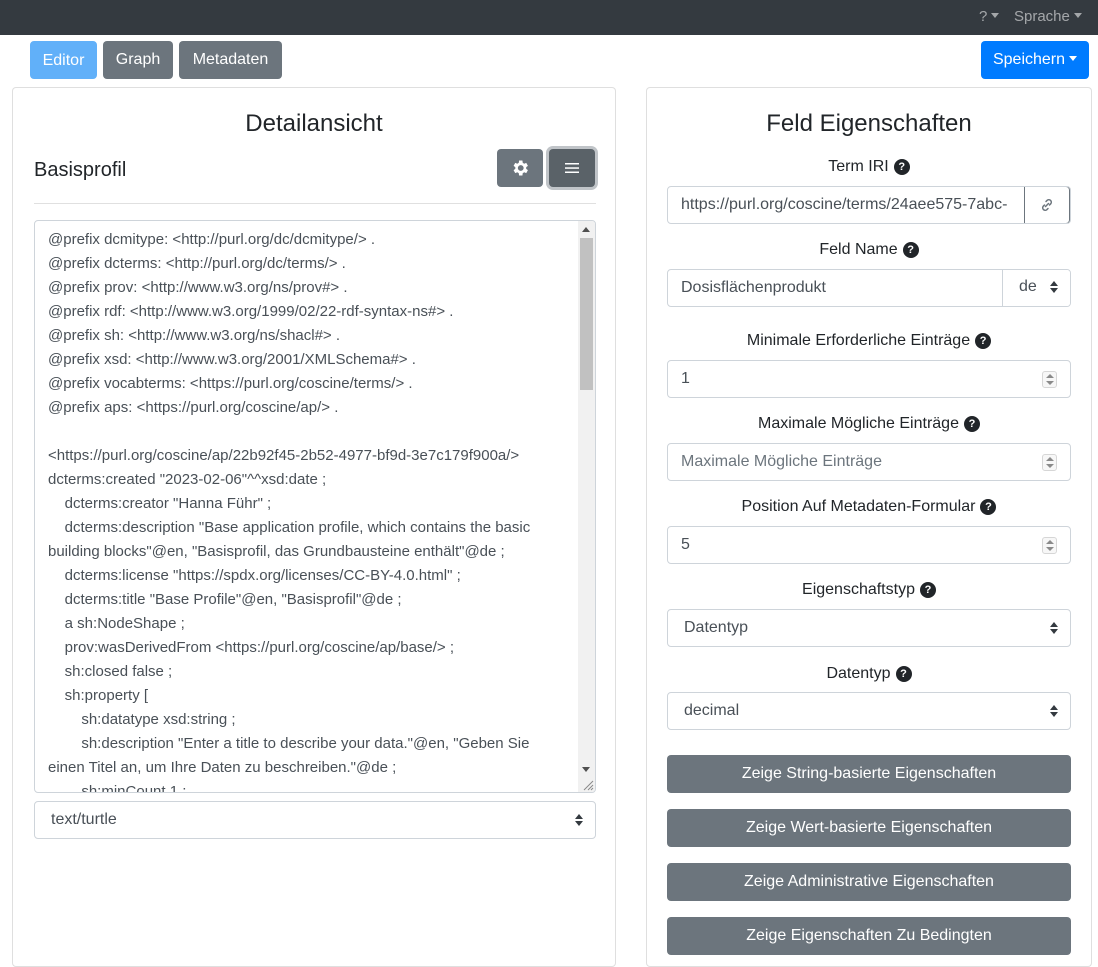 This screenshot has width=1098, height=967. Describe the element at coordinates (1029, 59) in the screenshot. I see `save-button-label: Speichern` at that location.